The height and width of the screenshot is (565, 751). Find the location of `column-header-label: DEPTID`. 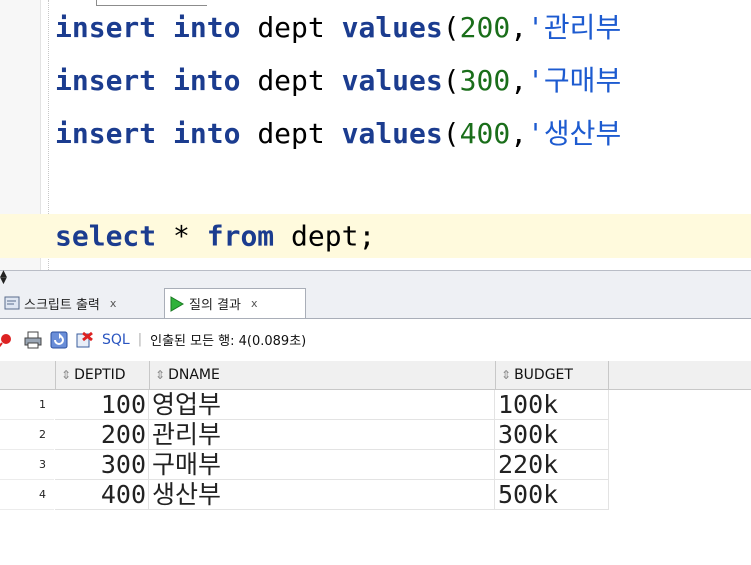

column-header-label: DEPTID is located at coordinates (100, 375).